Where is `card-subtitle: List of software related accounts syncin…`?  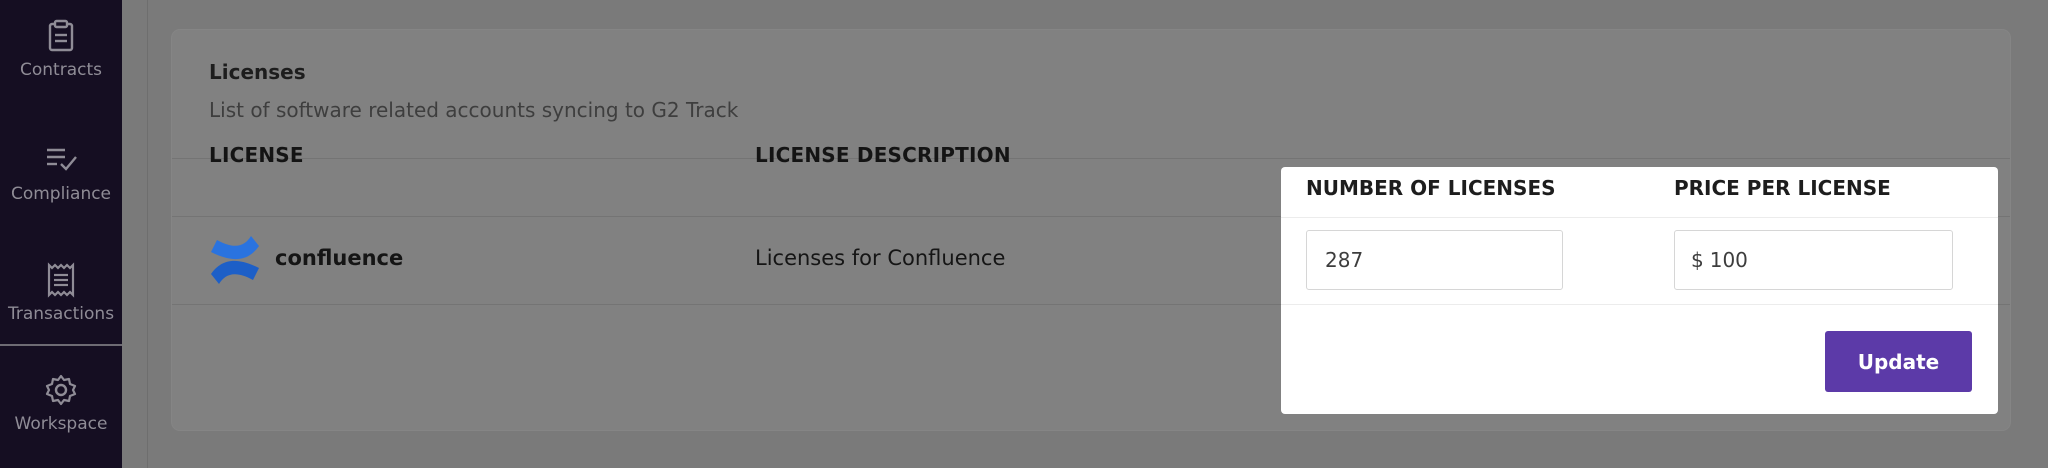
card-subtitle: List of software related accounts syncin… is located at coordinates (474, 110).